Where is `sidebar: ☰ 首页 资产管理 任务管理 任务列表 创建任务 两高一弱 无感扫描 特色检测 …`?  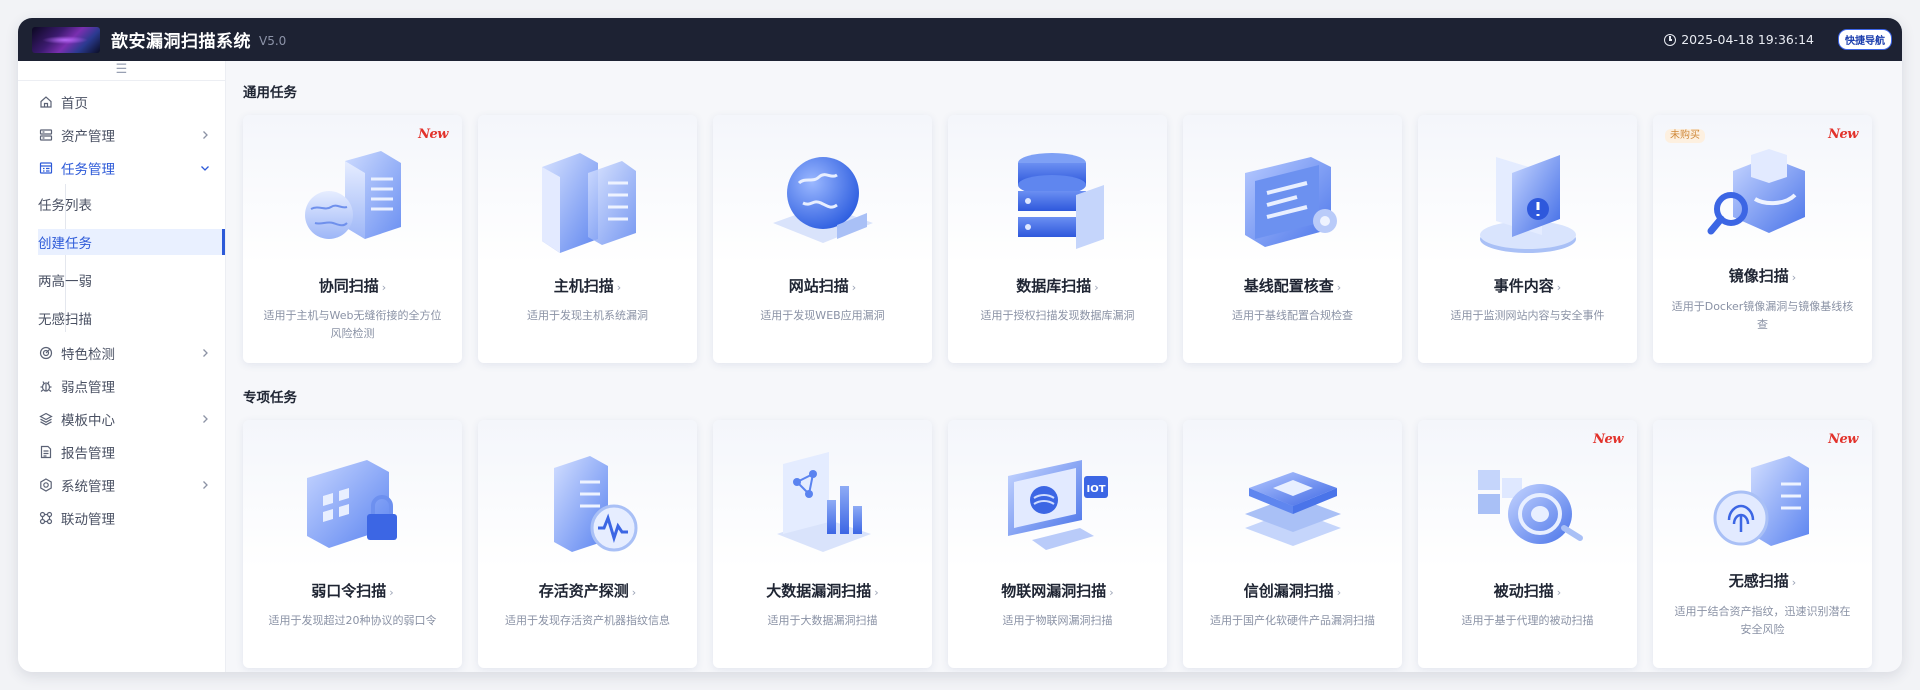 sidebar: ☰ 首页 资产管理 任务管理 任务列表 创建任务 两高一弱 无感扫描 特色检测 … is located at coordinates (122, 366).